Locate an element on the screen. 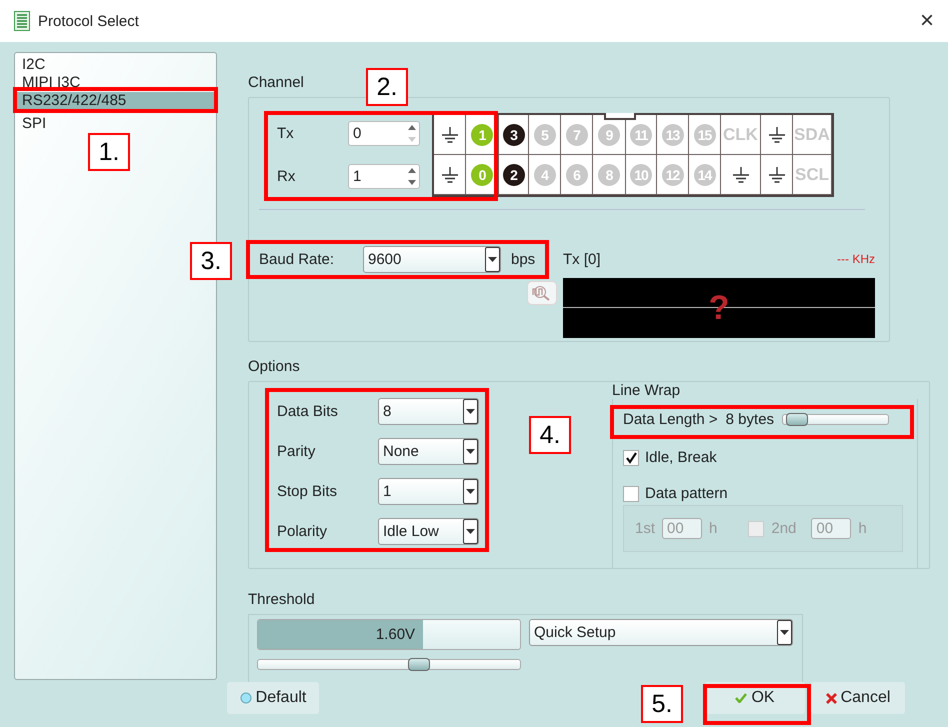 Image resolution: width=948 pixels, height=727 pixels. field-label: Parity is located at coordinates (296, 451).